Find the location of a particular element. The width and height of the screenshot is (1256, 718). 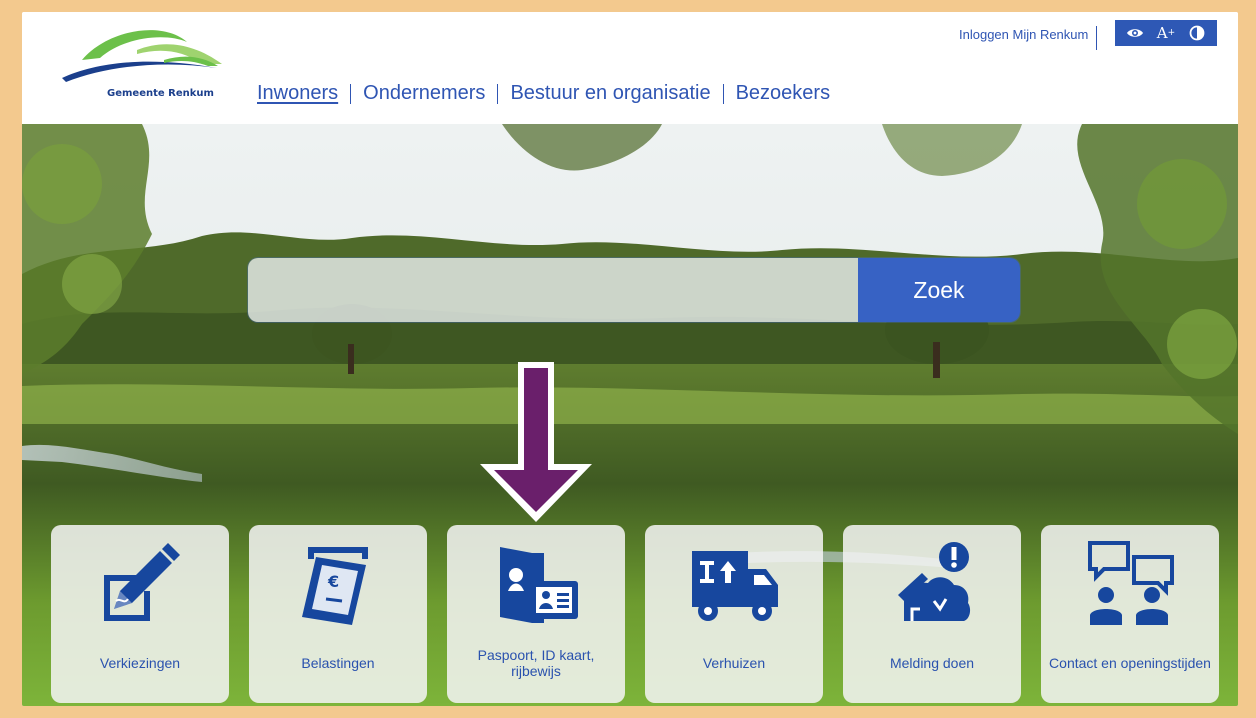

eye-icon is located at coordinates (1135, 33).